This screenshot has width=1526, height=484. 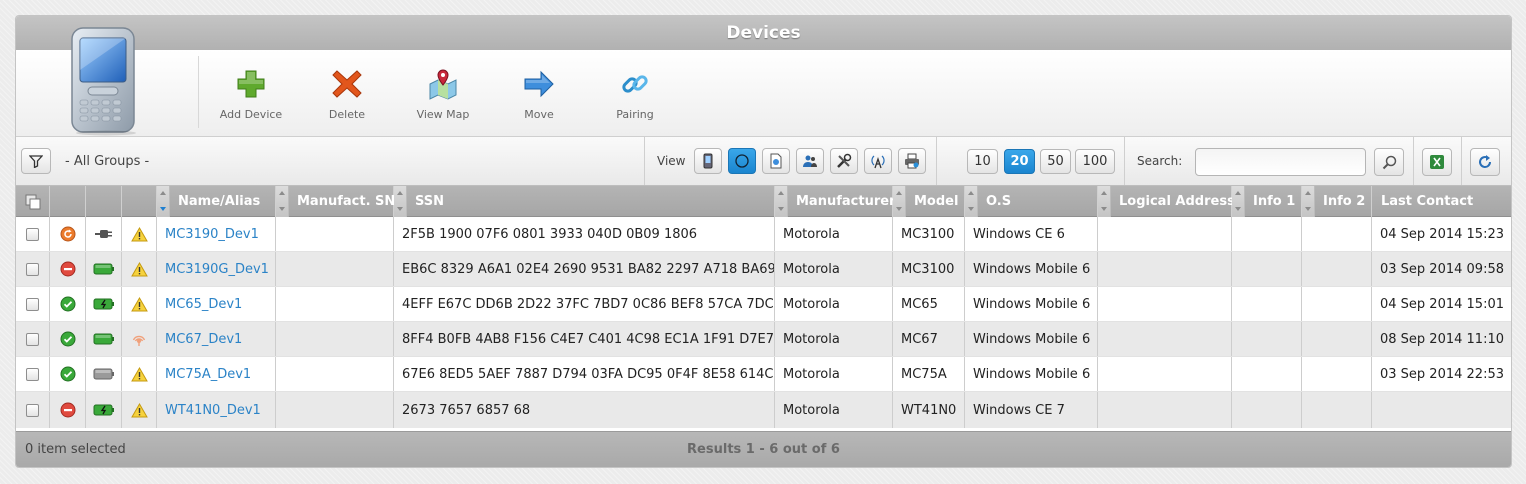 I want to click on funnel-icon, so click(x=36, y=161).